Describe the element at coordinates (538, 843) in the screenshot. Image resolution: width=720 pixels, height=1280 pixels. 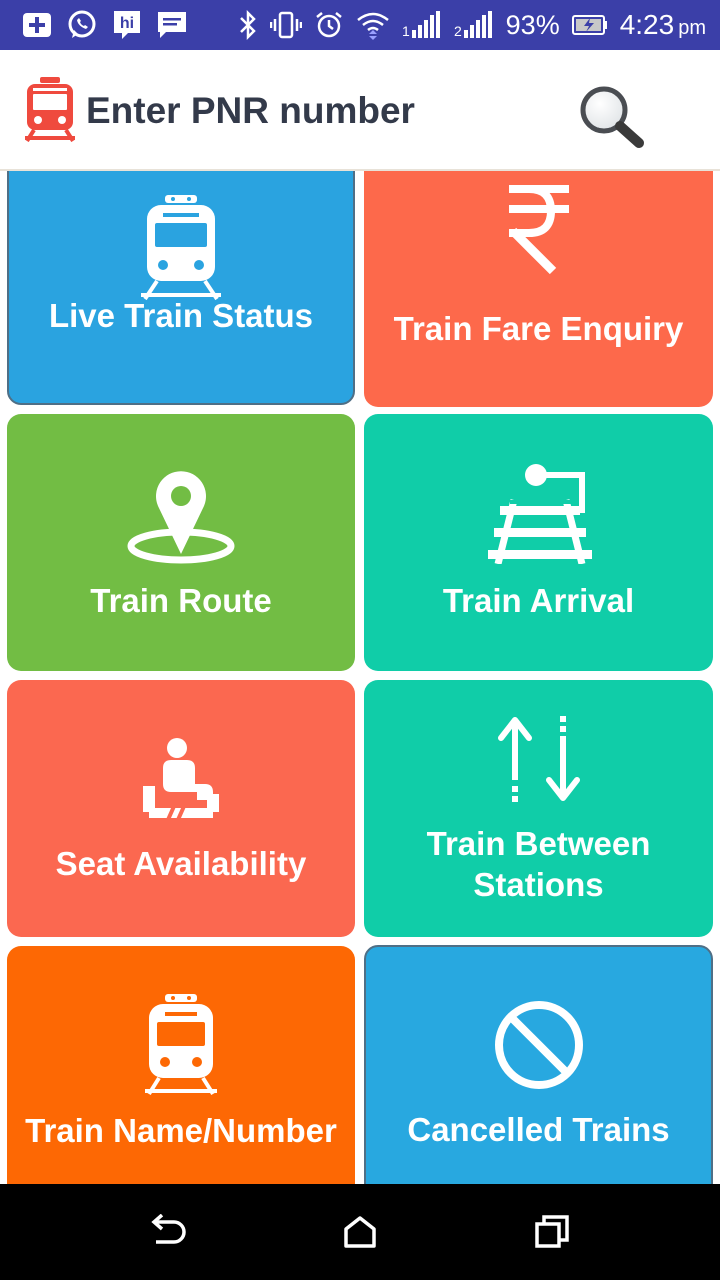
I see `tile-label-line1: Train Between` at that location.